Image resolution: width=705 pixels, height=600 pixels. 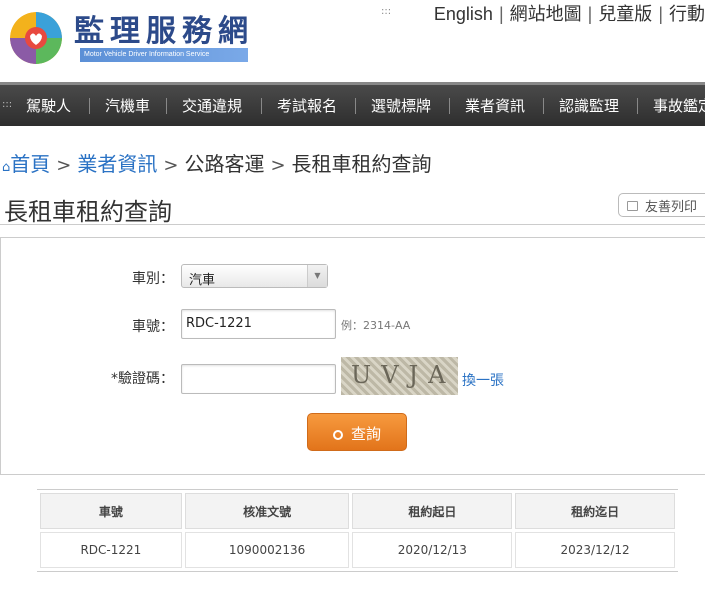 What do you see at coordinates (679, 105) in the screenshot?
I see `nav-item-accident: 事故鑑定` at bounding box center [679, 105].